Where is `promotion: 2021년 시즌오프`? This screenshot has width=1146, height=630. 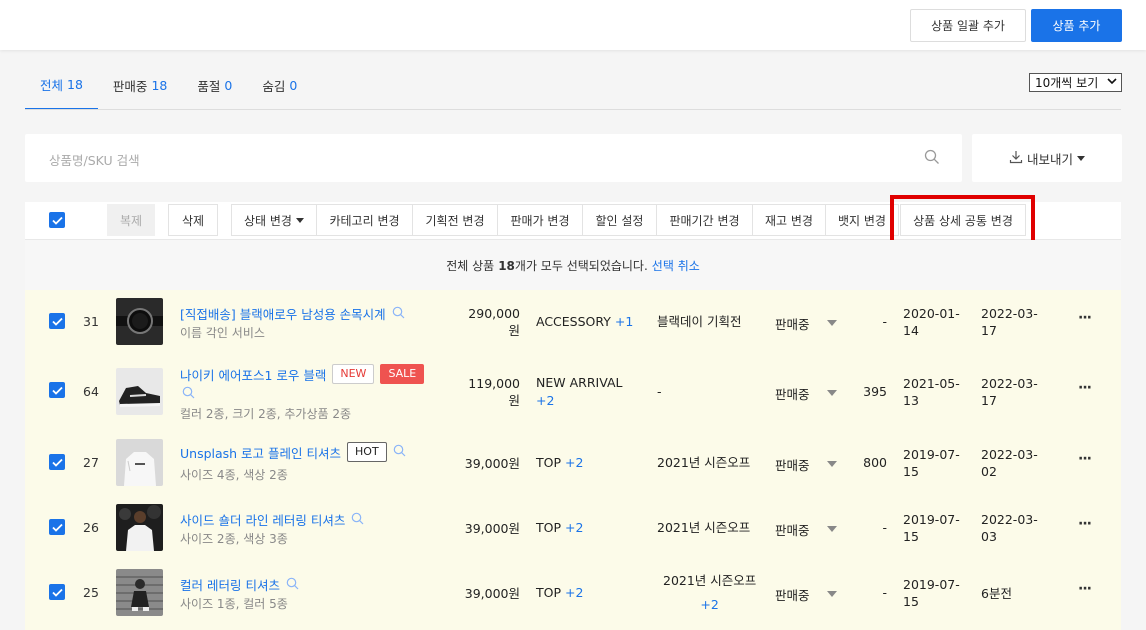
promotion: 2021년 시즌오프 is located at coordinates (703, 528).